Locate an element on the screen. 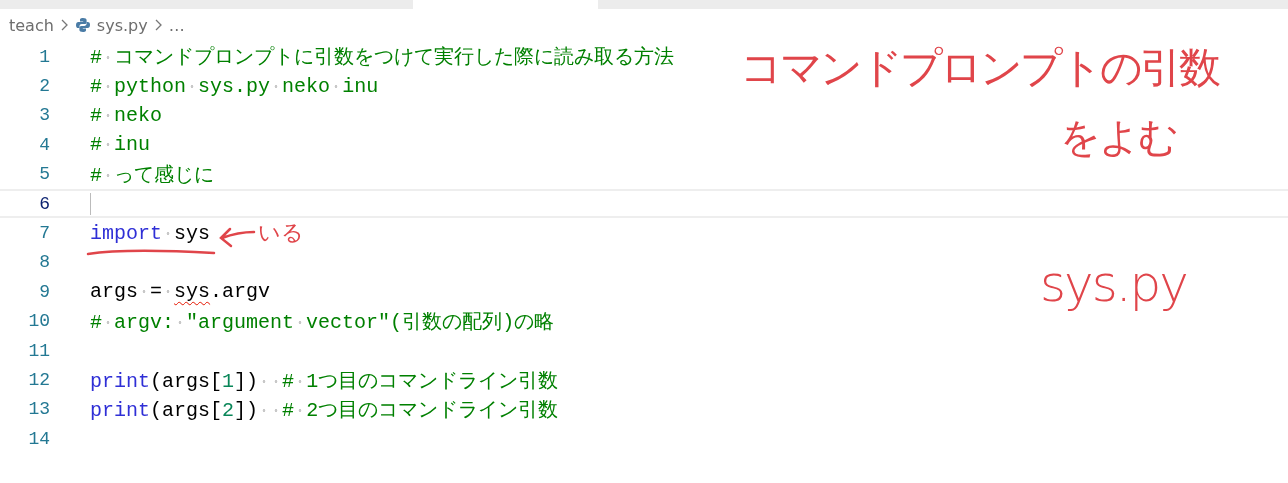 The width and height of the screenshot is (1288, 483). line-number: 11 is located at coordinates (38, 350).